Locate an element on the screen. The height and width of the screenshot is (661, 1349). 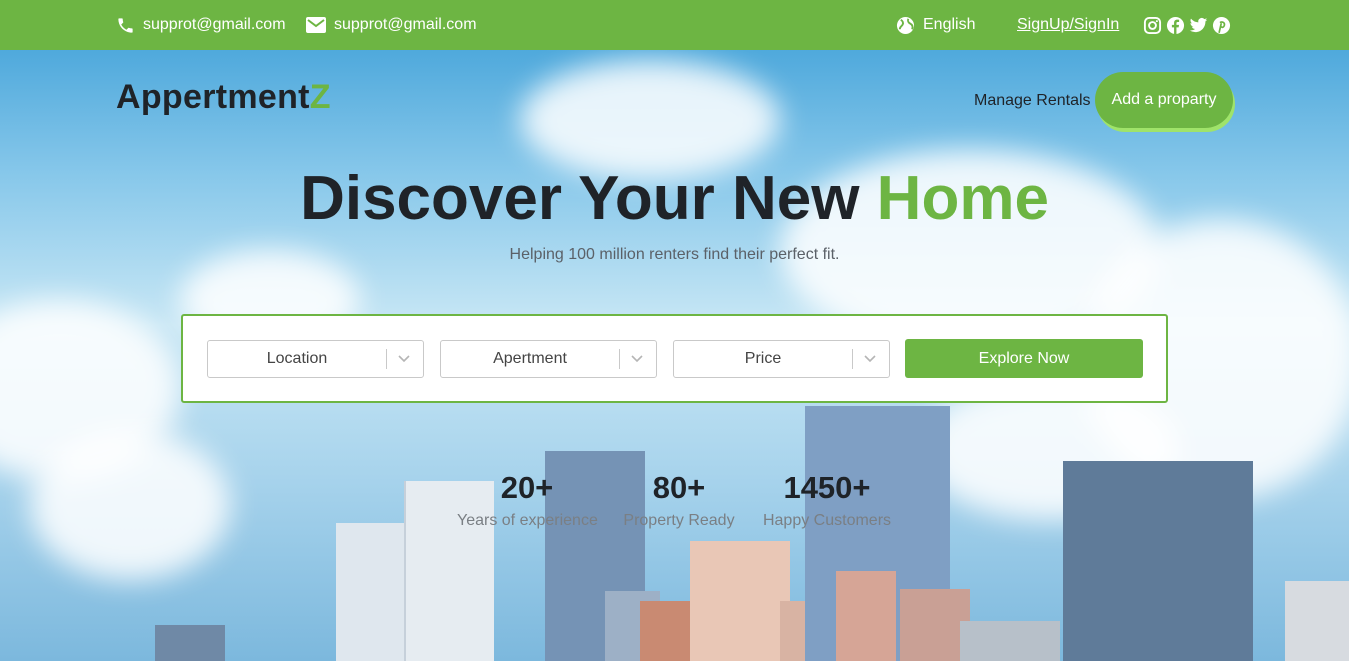
phone-contact: supprot@gmail.com is located at coordinates (201, 25).